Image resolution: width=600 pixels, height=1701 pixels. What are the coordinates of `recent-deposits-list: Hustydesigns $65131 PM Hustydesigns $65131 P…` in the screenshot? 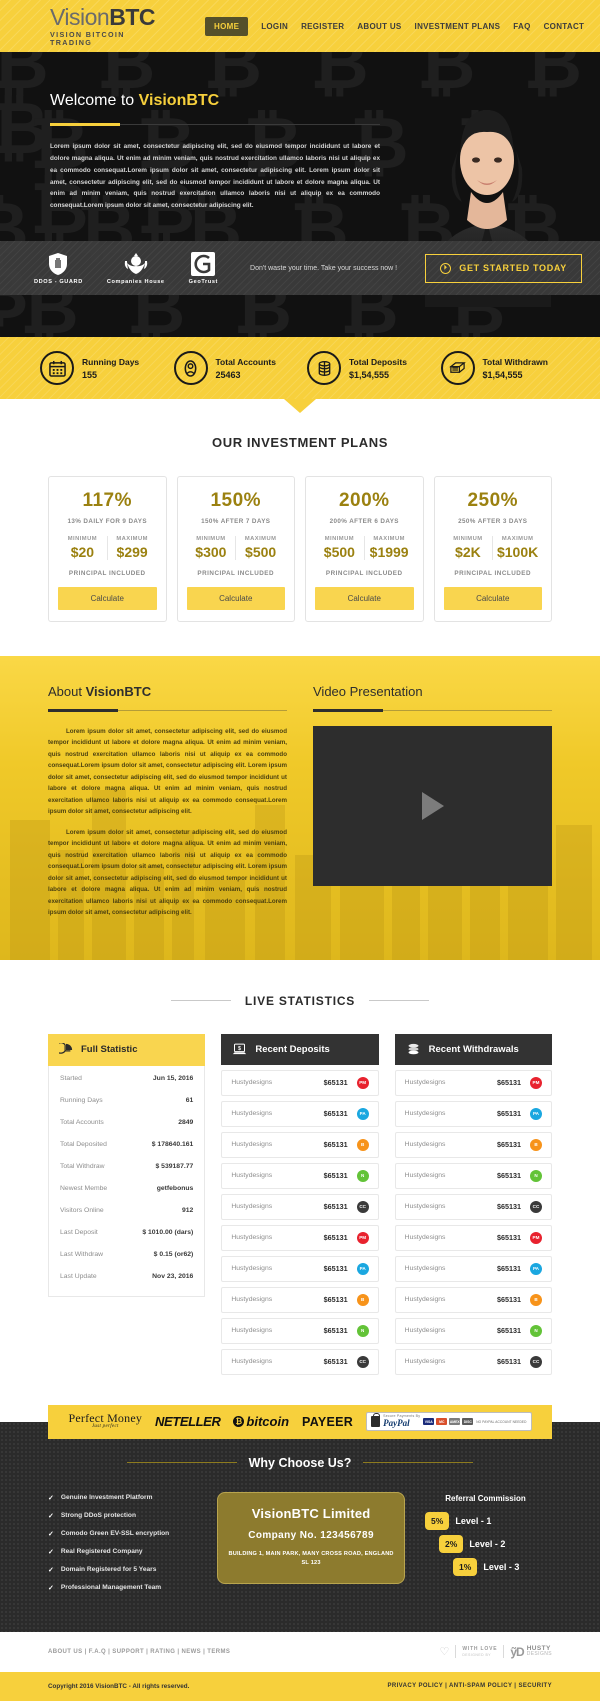 It's located at (300, 1222).